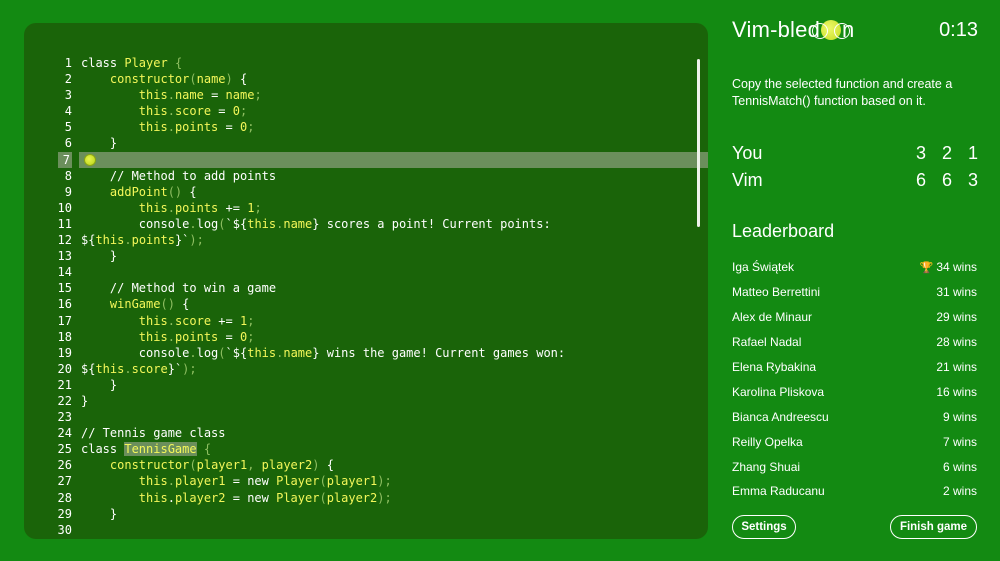 The width and height of the screenshot is (1000, 561). I want to click on code-line: 21 }, so click(360, 385).